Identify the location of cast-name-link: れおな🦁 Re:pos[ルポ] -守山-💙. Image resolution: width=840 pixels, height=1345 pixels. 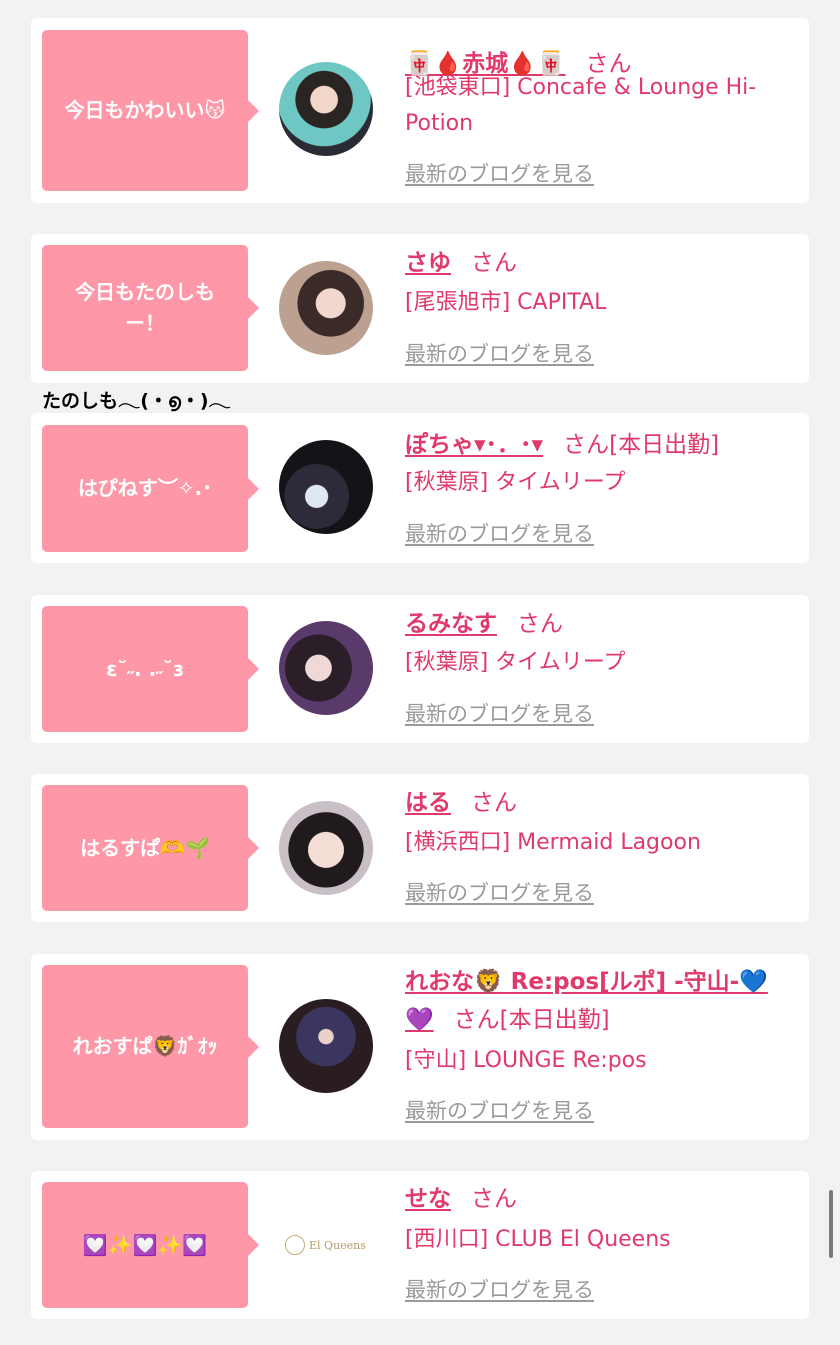
(586, 982).